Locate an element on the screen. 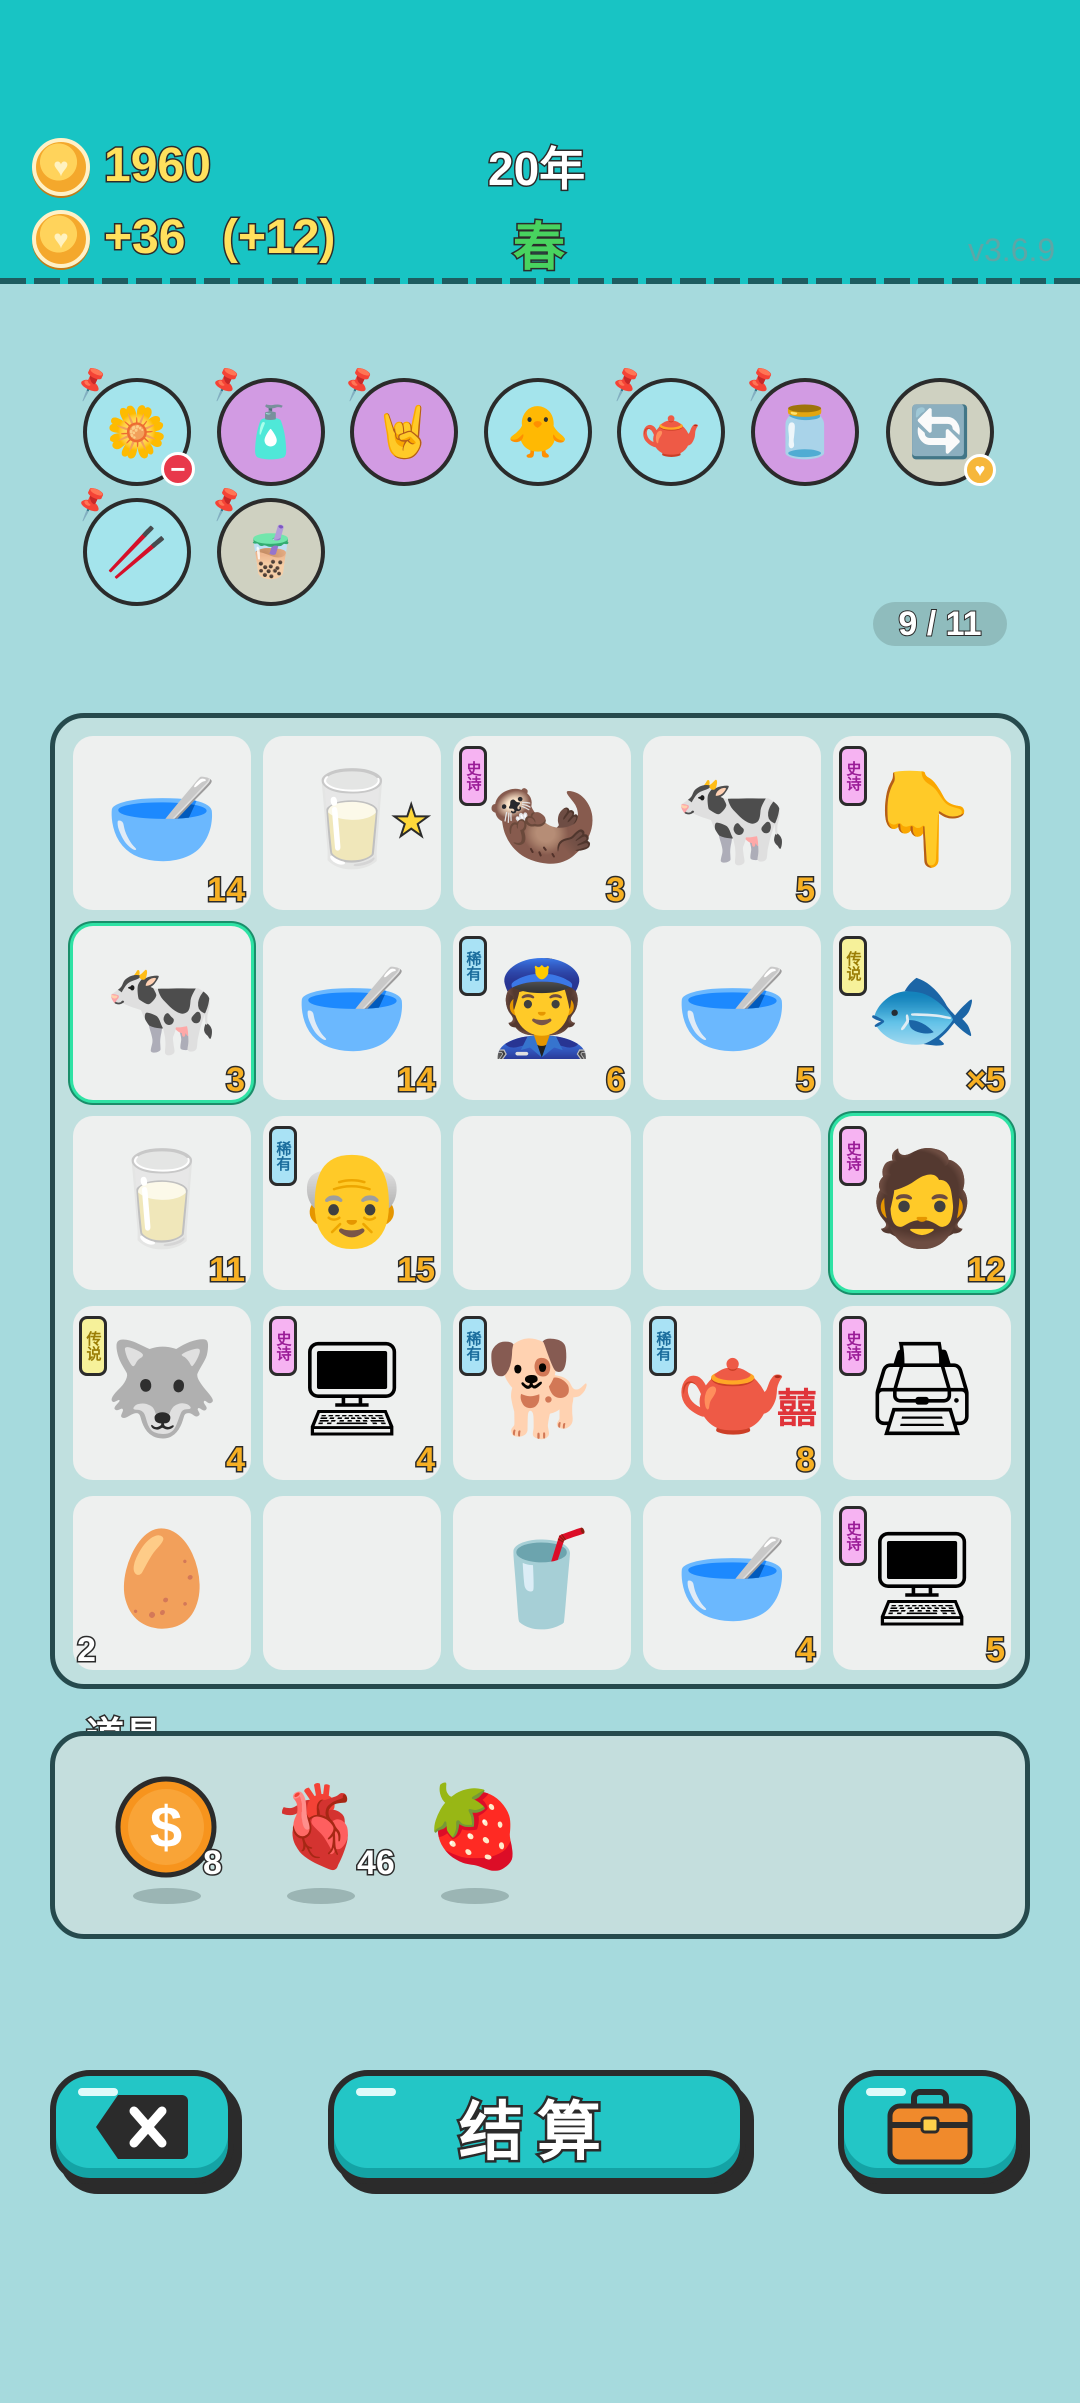 This screenshot has width=1080, height=2403. item-count: 5 is located at coordinates (806, 890).